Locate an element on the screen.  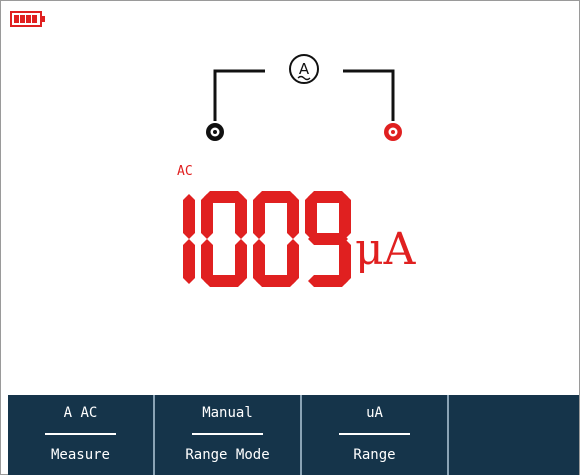
unit-label: μA is located at coordinates (385, 249).